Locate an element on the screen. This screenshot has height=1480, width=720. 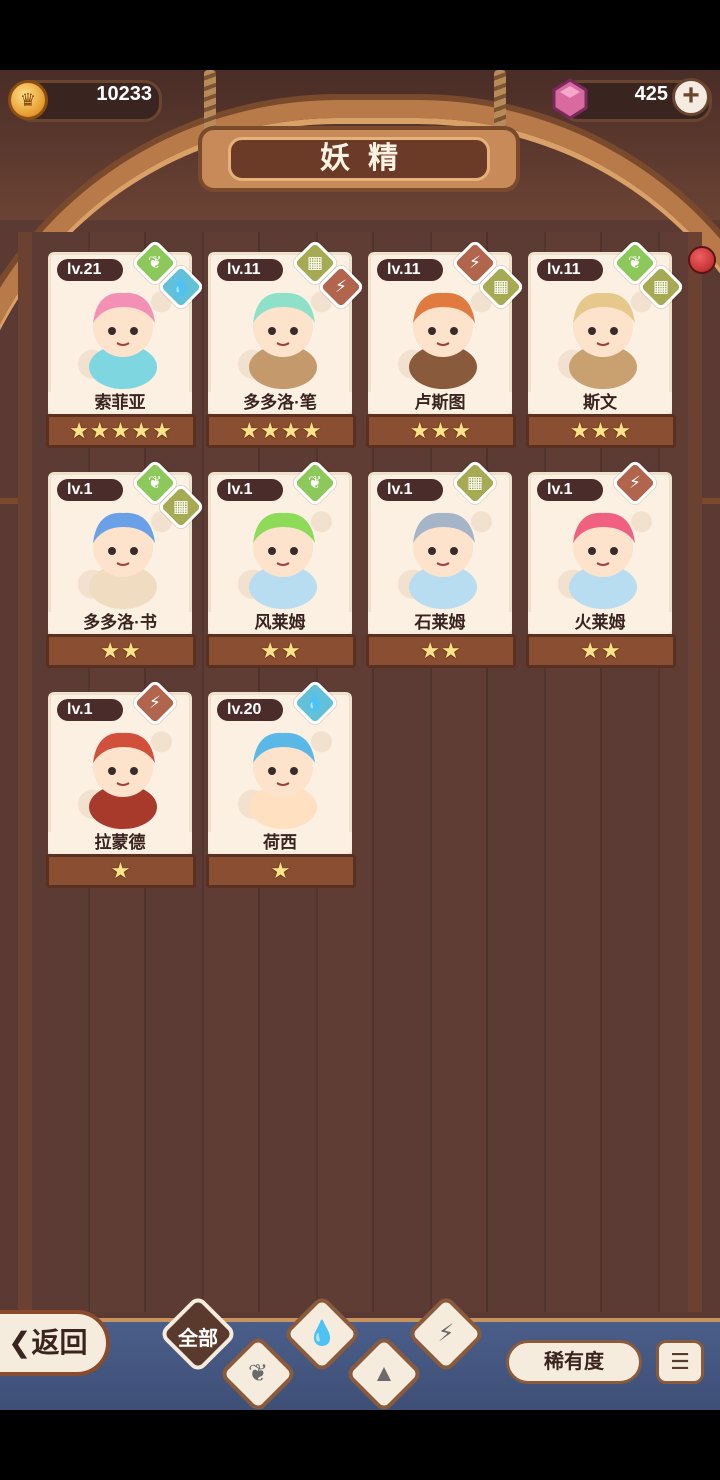
grass-icon: ❦ is located at coordinates (315, 482).